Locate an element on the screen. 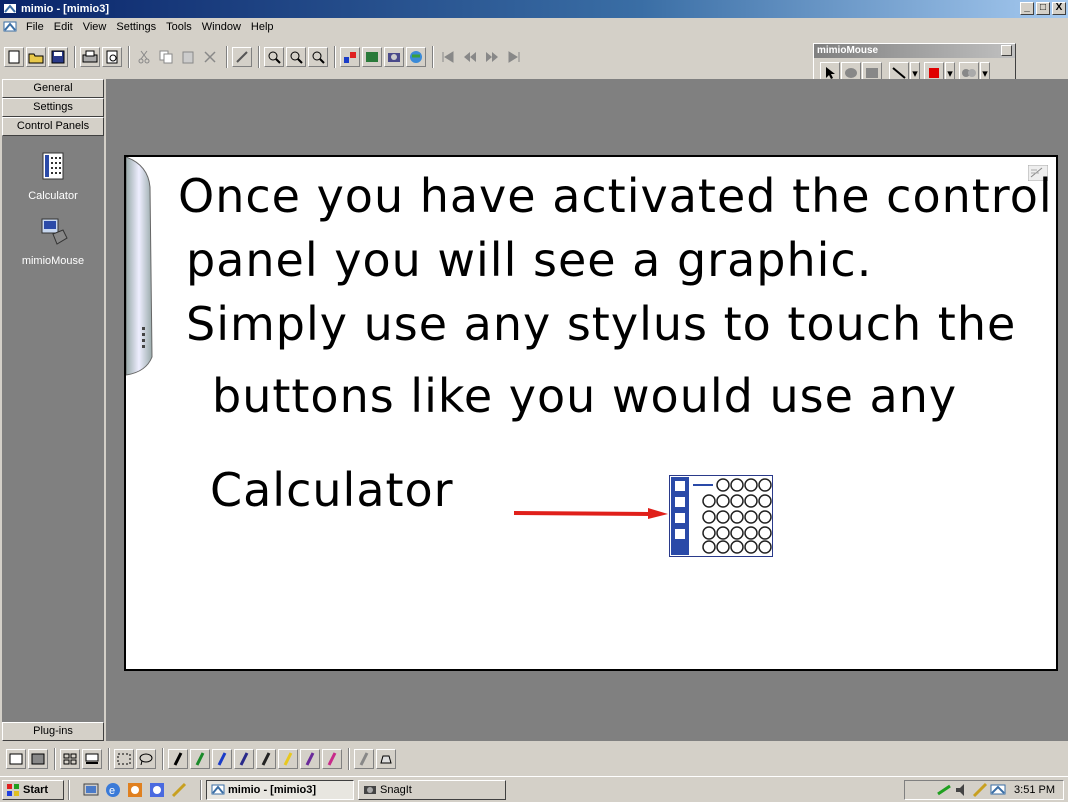 The image size is (1068, 802). handwriting-line-3: Simply use any stylus to touch the is located at coordinates (601, 324).